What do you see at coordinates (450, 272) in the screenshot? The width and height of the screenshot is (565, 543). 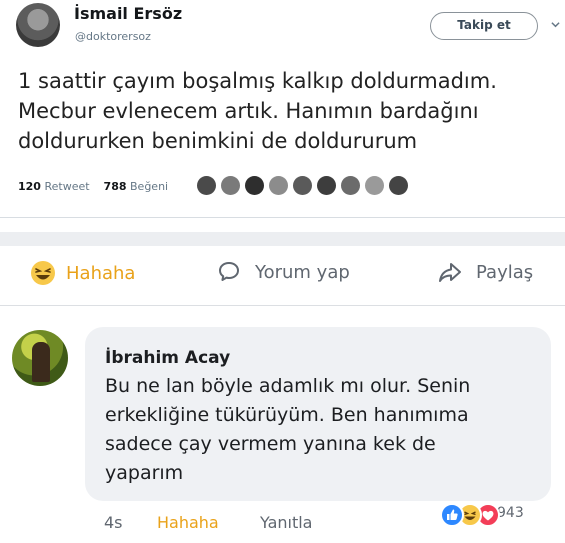 I see `share-arrow-icon` at bounding box center [450, 272].